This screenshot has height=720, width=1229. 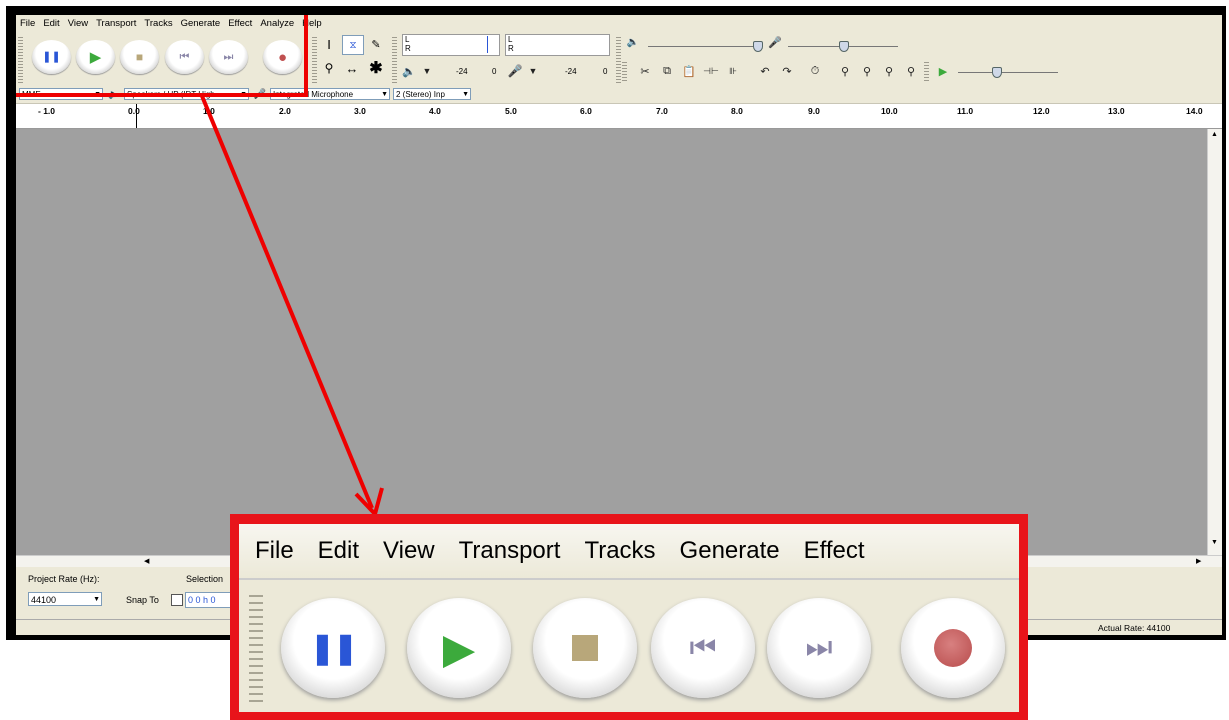 I want to click on record-button, so click(x=953, y=648).